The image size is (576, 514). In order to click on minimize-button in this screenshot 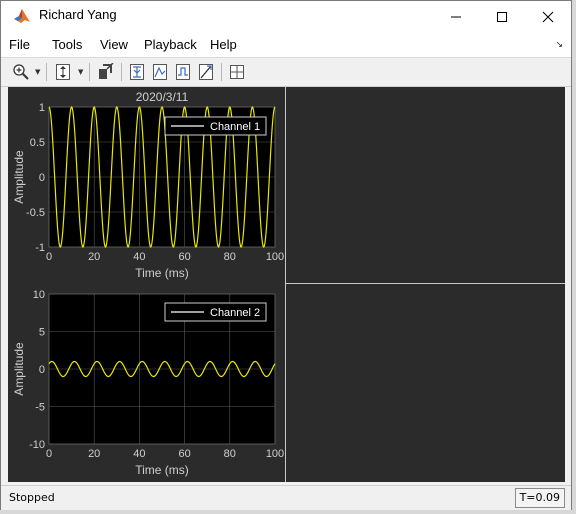, I will do `click(456, 16)`.